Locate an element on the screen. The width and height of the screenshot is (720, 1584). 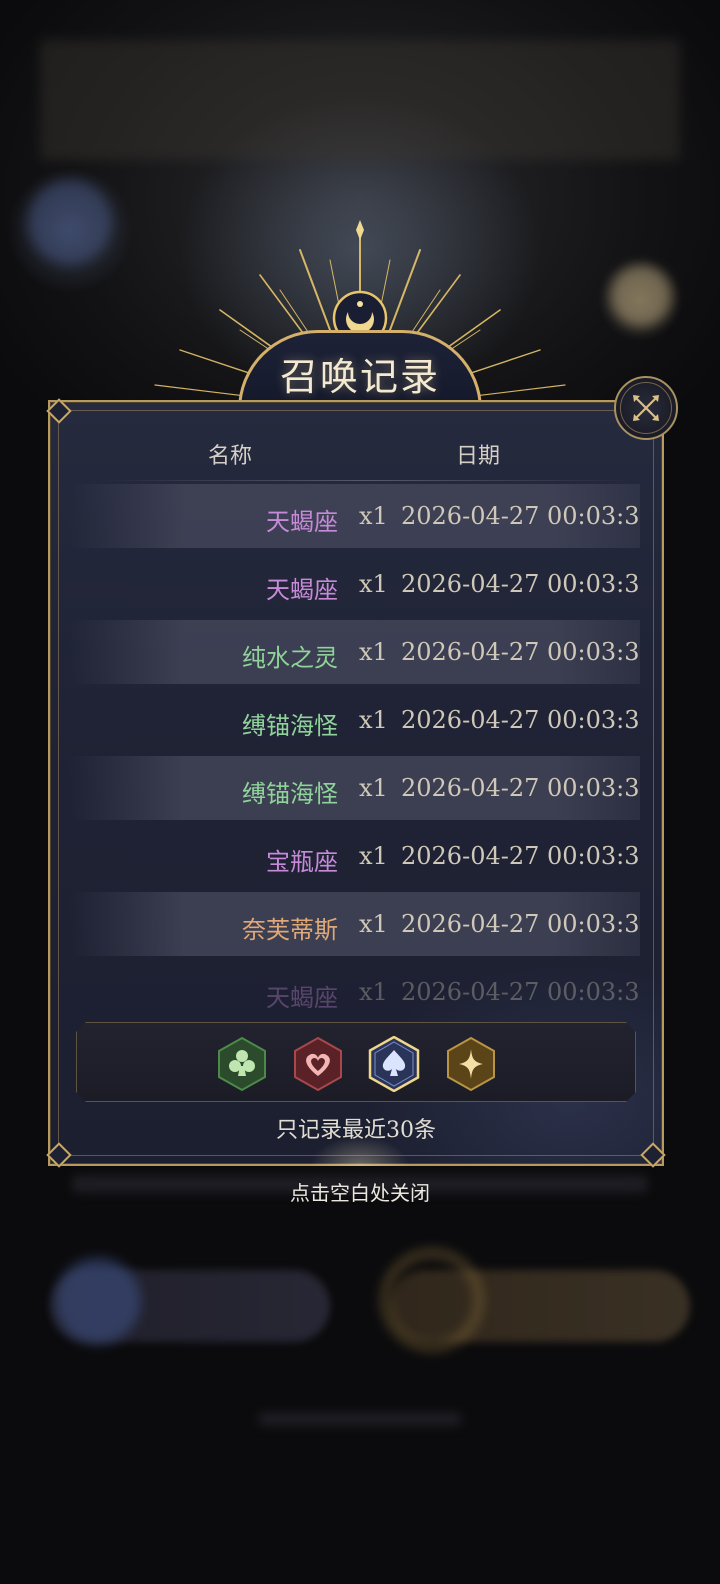
filter-heart-button is located at coordinates (318, 1064).